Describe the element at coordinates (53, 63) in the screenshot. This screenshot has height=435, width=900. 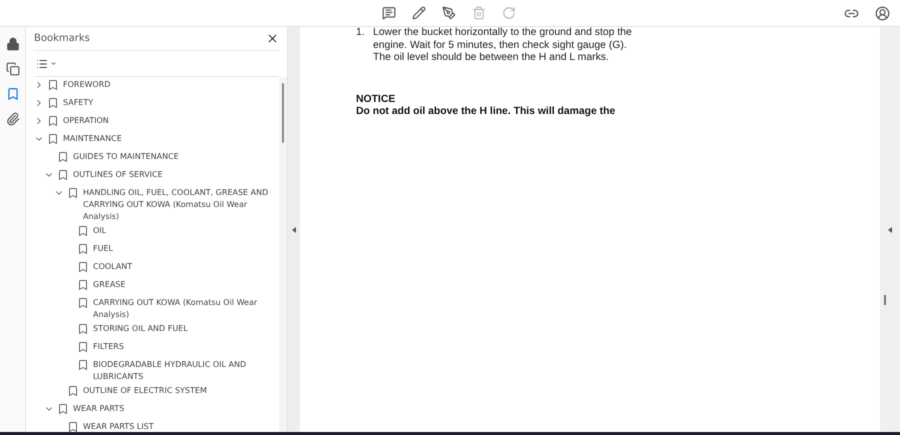
I see `caret-icon` at that location.